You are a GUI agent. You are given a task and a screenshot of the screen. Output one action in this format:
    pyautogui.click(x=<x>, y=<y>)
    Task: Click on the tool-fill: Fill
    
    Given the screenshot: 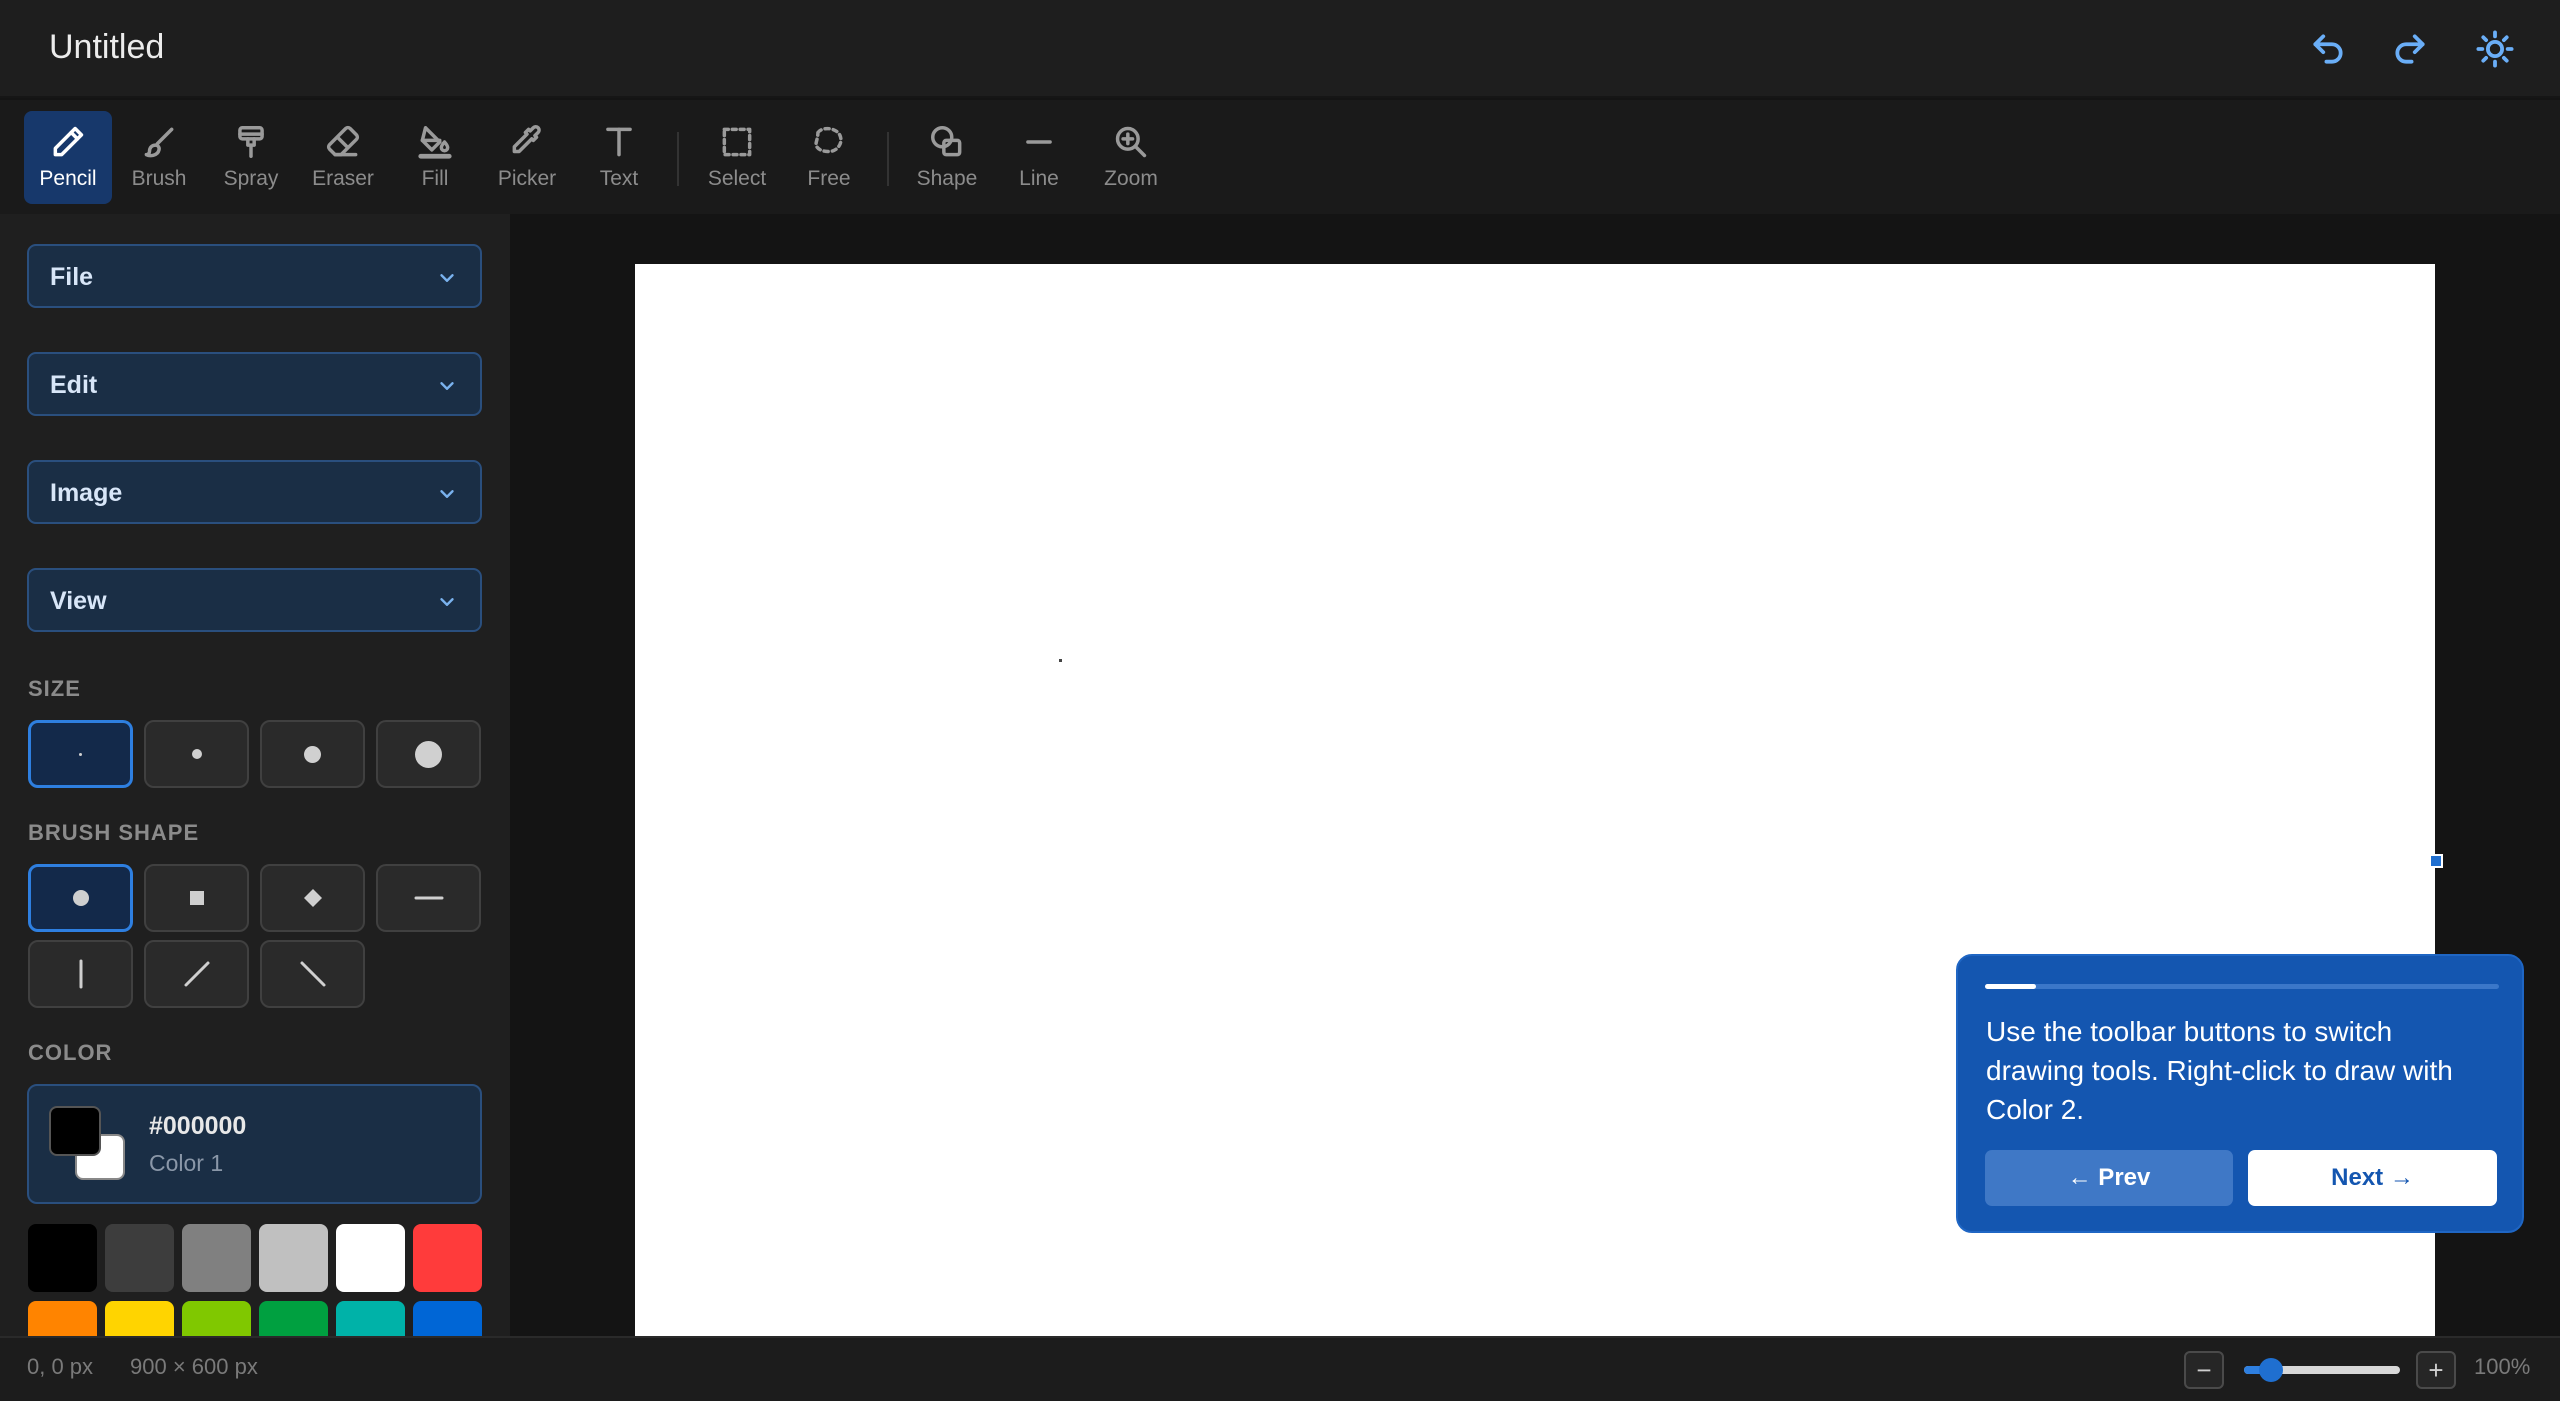 What is the action you would take?
    pyautogui.click(x=435, y=157)
    